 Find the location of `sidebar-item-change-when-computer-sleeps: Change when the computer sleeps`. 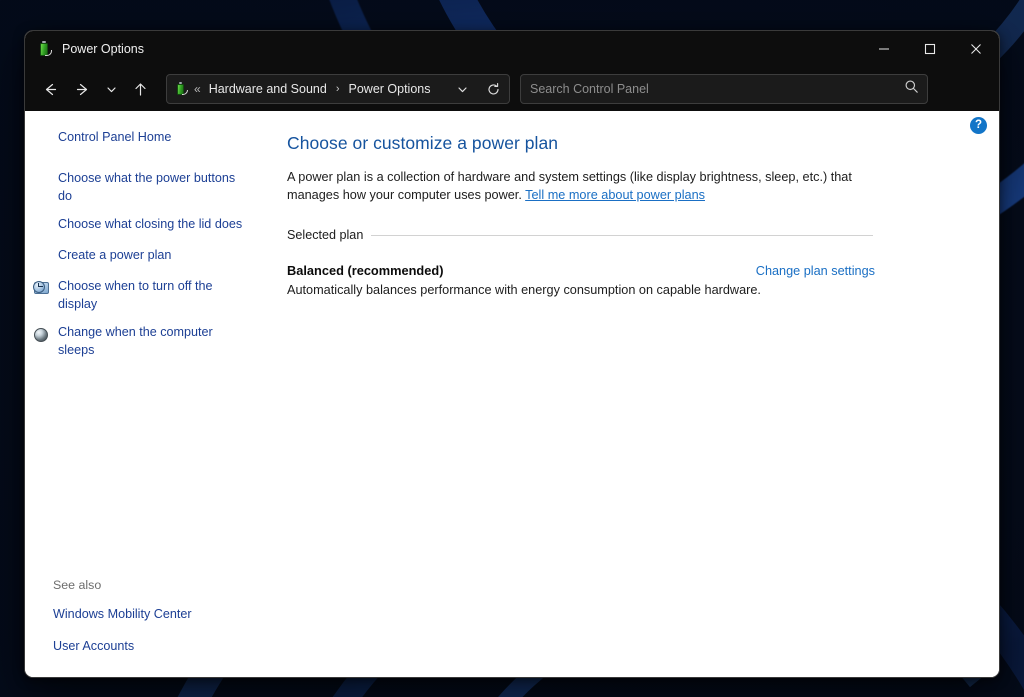

sidebar-item-change-when-computer-sleeps: Change when the computer sleeps is located at coordinates (143, 341).